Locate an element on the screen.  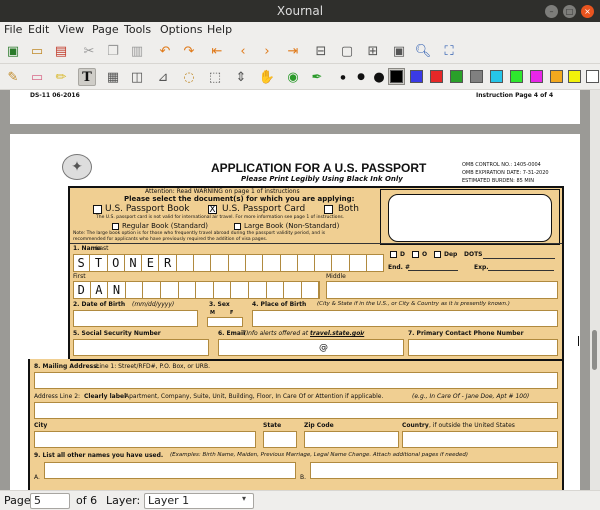
shape-recognizer-icon: ◫ is located at coordinates (137, 77).